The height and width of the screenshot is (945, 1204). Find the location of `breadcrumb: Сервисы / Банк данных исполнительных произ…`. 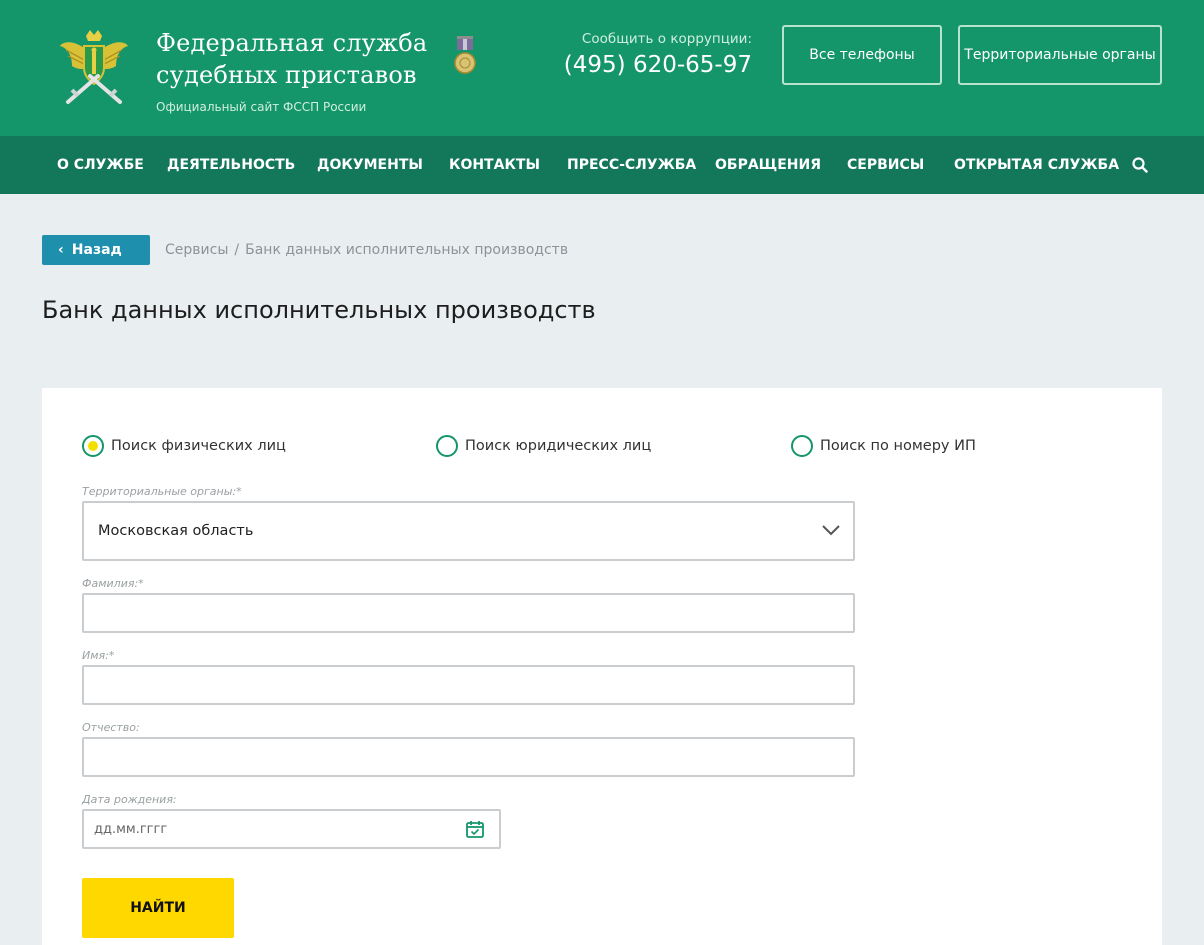

breadcrumb: Сервисы / Банк данных исполнительных произ… is located at coordinates (366, 250).